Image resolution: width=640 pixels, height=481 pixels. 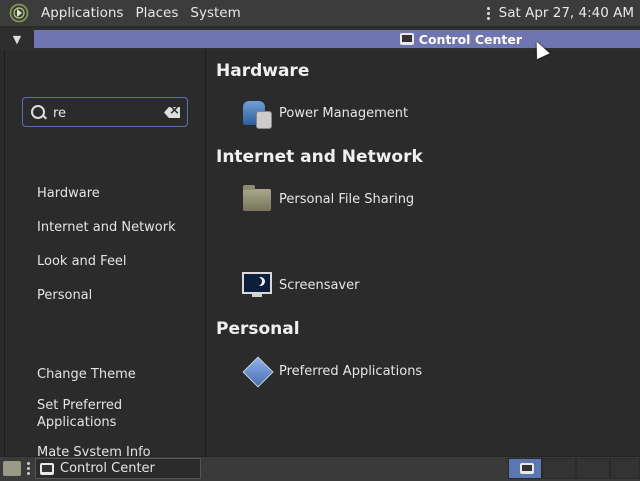 What do you see at coordinates (112, 295) in the screenshot?
I see `sidebar-item-personal: Personal` at bounding box center [112, 295].